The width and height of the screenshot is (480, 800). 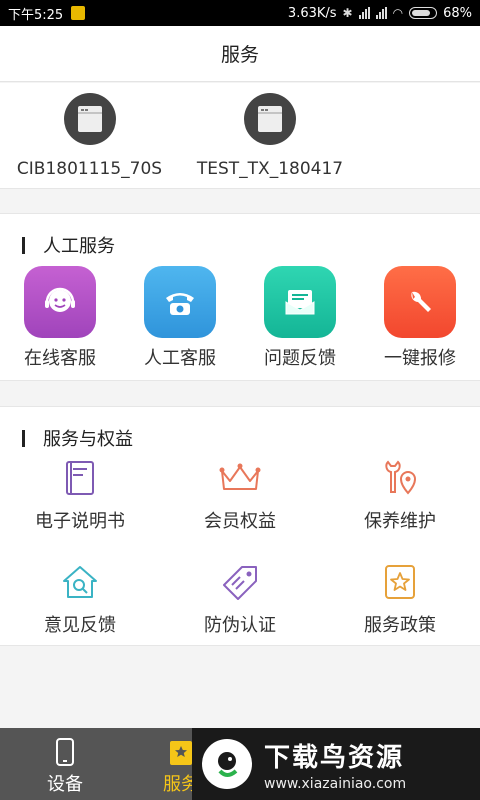 What do you see at coordinates (400, 521) in the screenshot?
I see `item-label: 保养维护` at bounding box center [400, 521].